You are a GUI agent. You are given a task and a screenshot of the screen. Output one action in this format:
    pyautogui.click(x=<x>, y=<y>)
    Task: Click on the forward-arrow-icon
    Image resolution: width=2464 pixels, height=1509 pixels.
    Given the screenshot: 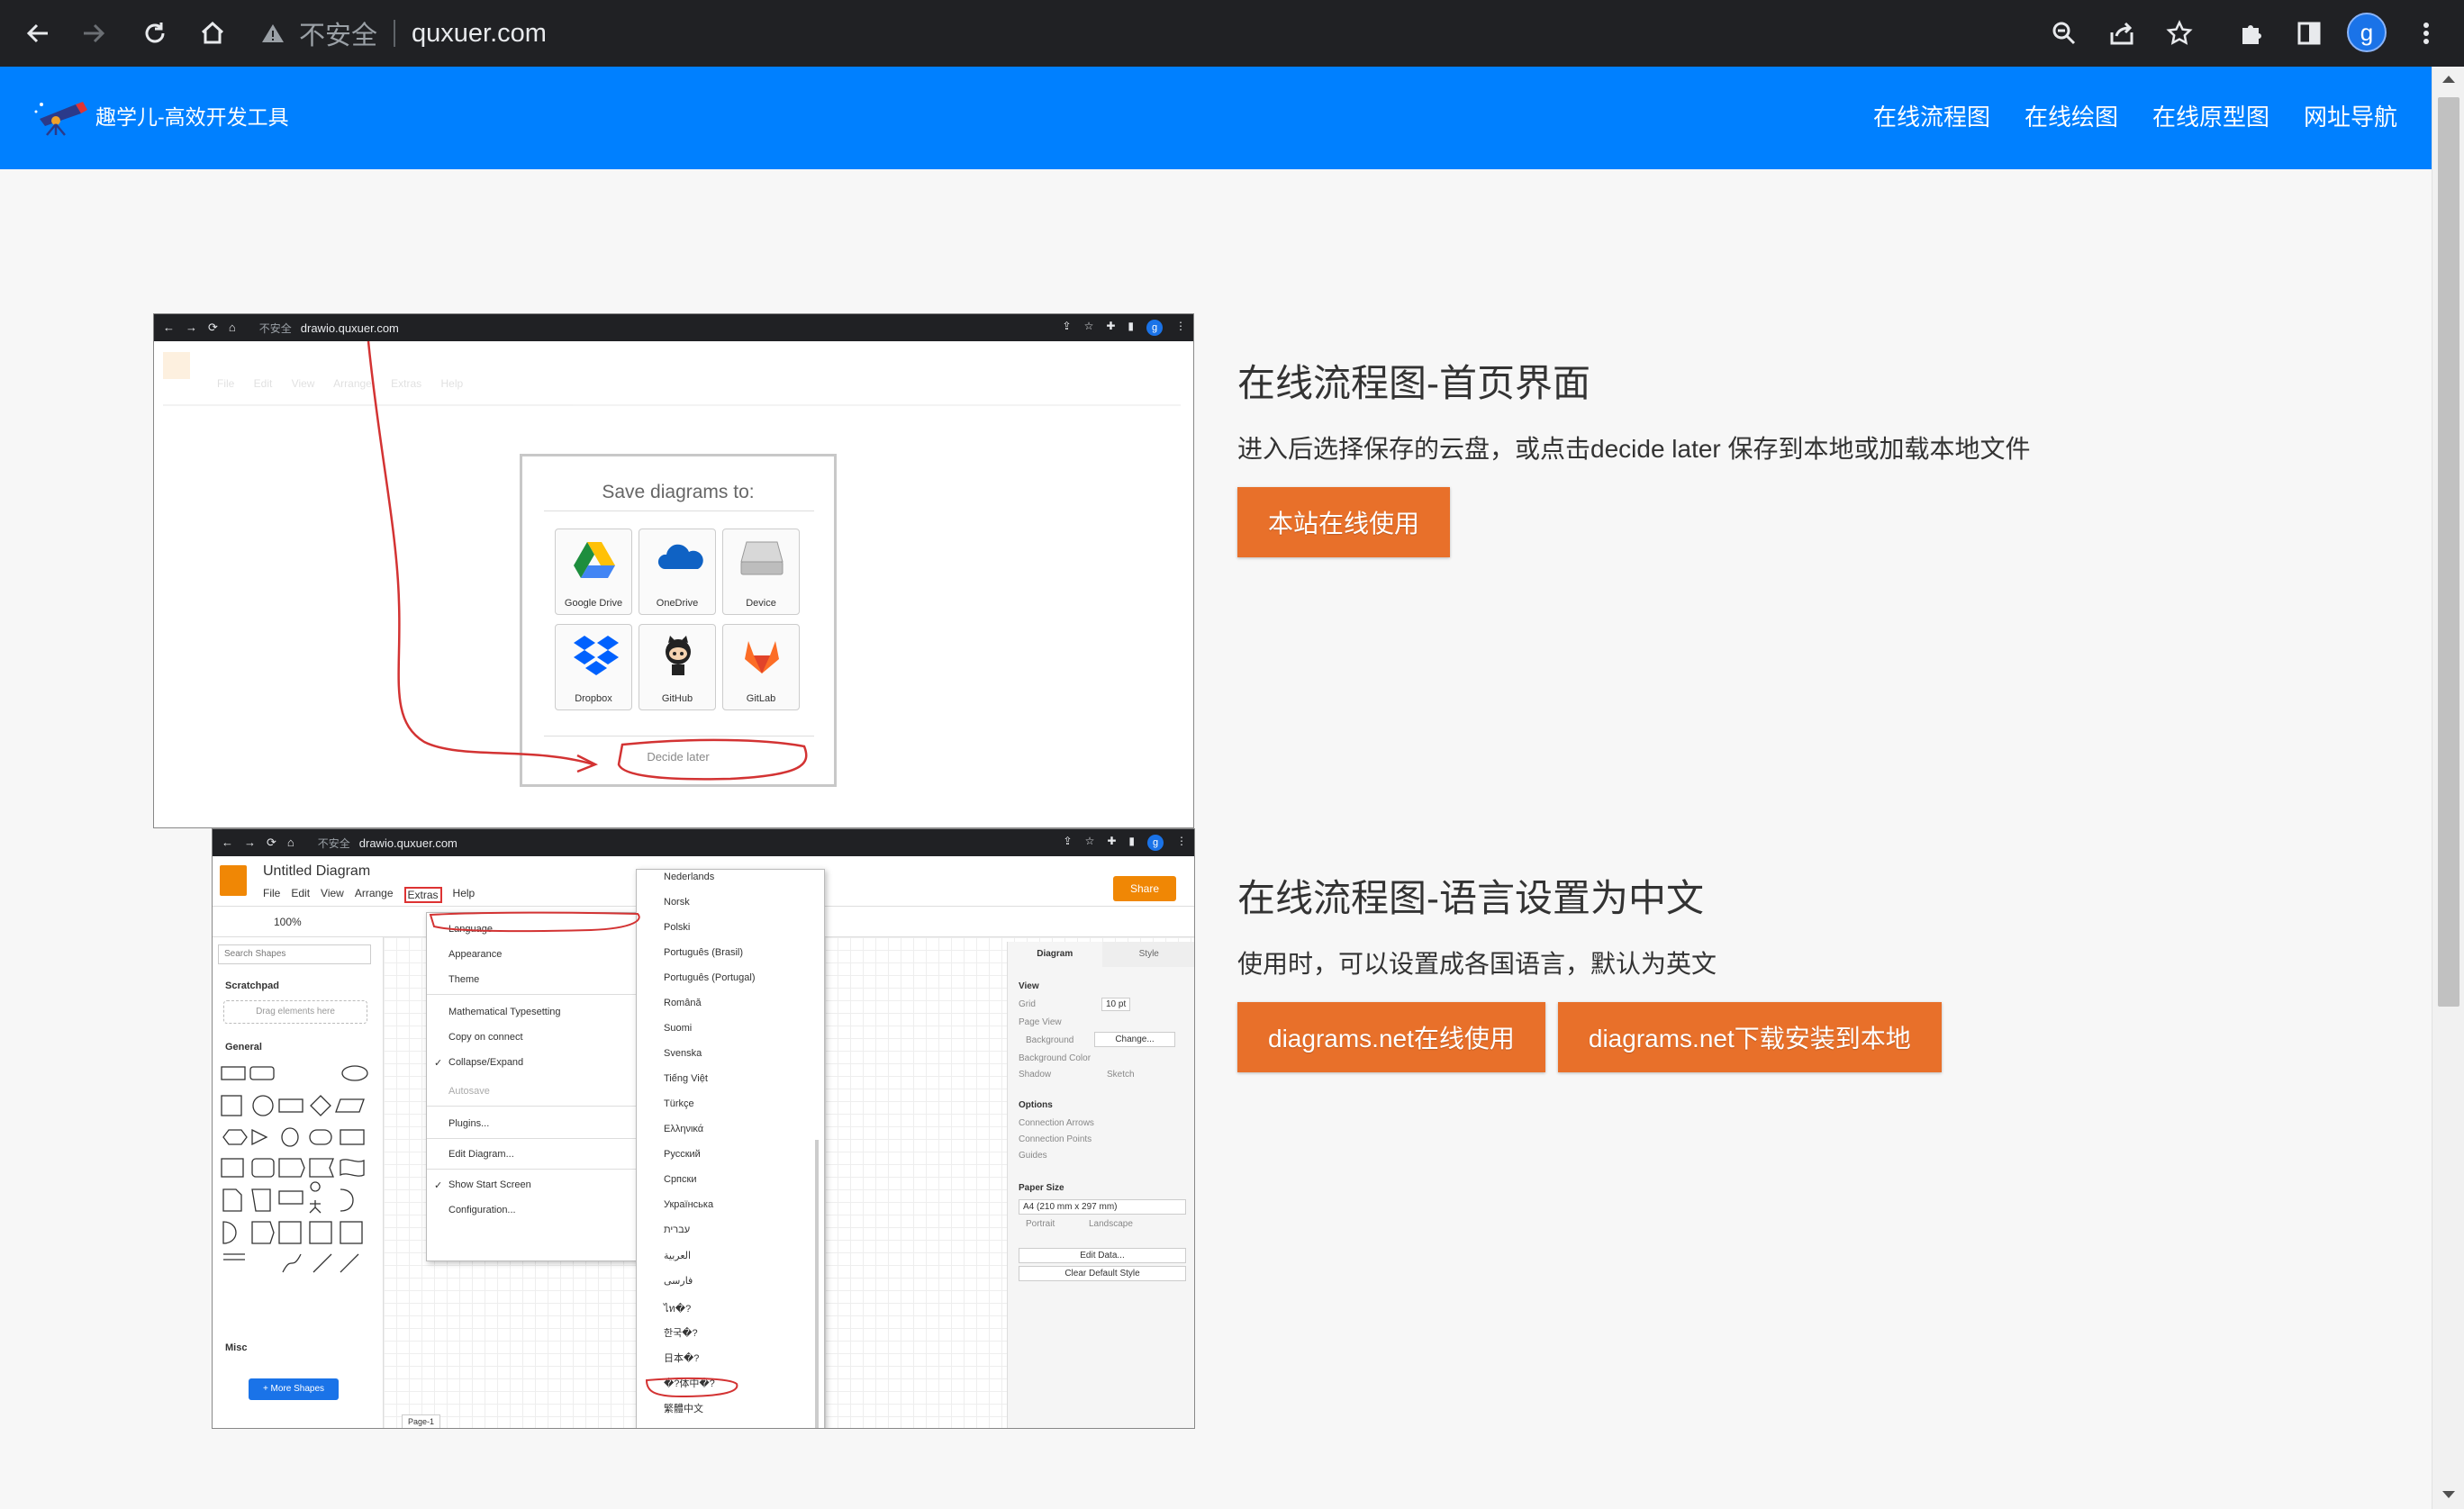 What is the action you would take?
    pyautogui.click(x=94, y=33)
    